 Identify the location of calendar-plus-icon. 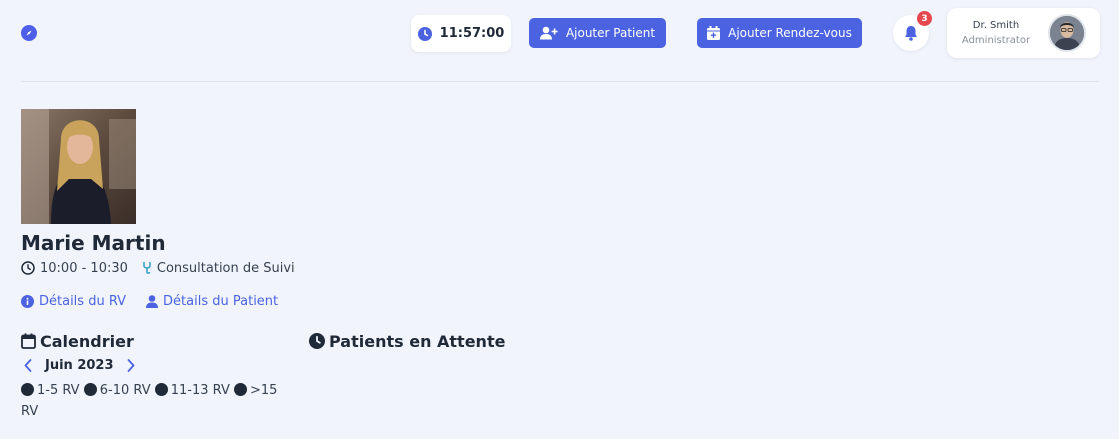
(714, 33).